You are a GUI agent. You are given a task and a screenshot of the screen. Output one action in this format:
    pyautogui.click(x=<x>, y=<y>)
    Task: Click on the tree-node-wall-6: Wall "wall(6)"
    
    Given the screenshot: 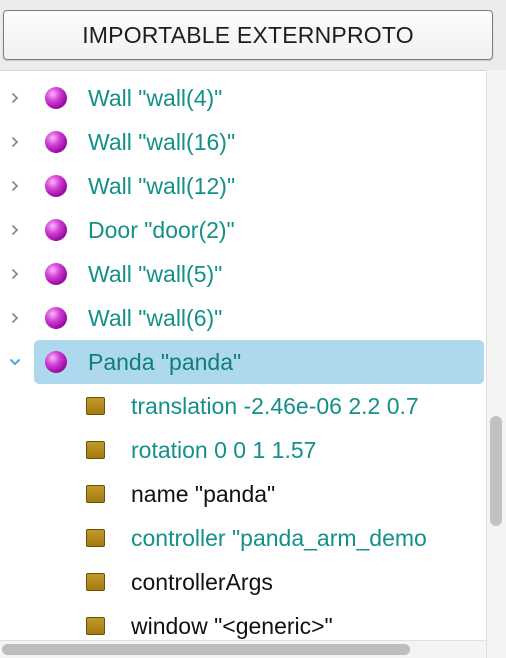 What is the action you would take?
    pyautogui.click(x=243, y=318)
    